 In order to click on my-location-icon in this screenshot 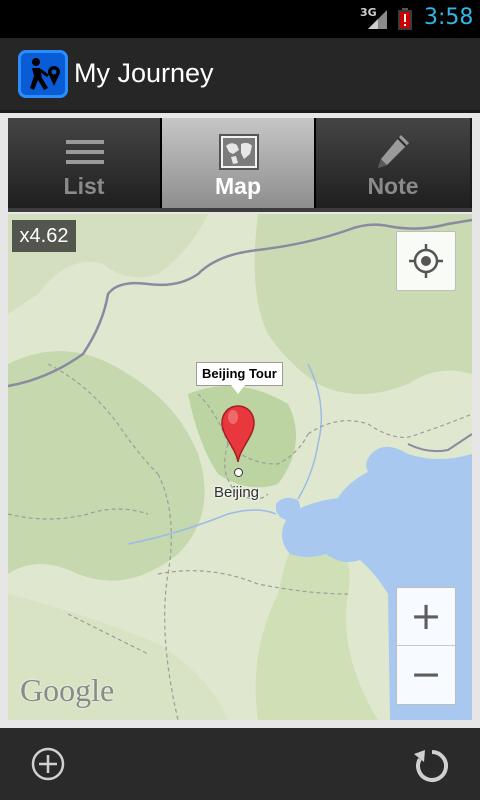, I will do `click(426, 261)`.